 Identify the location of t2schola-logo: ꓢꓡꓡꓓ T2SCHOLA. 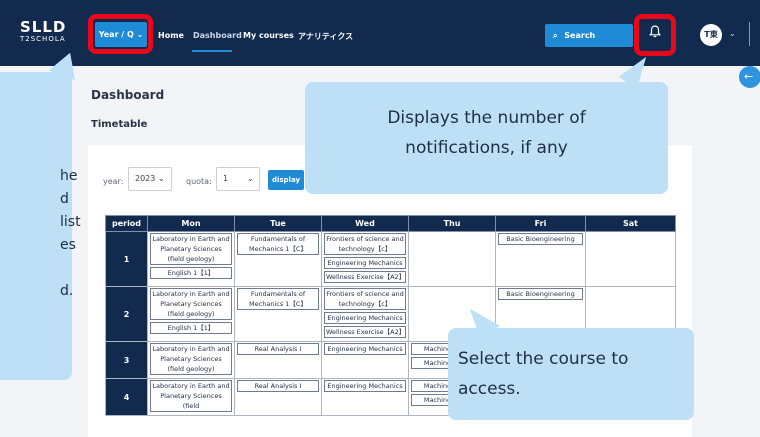
(46, 33).